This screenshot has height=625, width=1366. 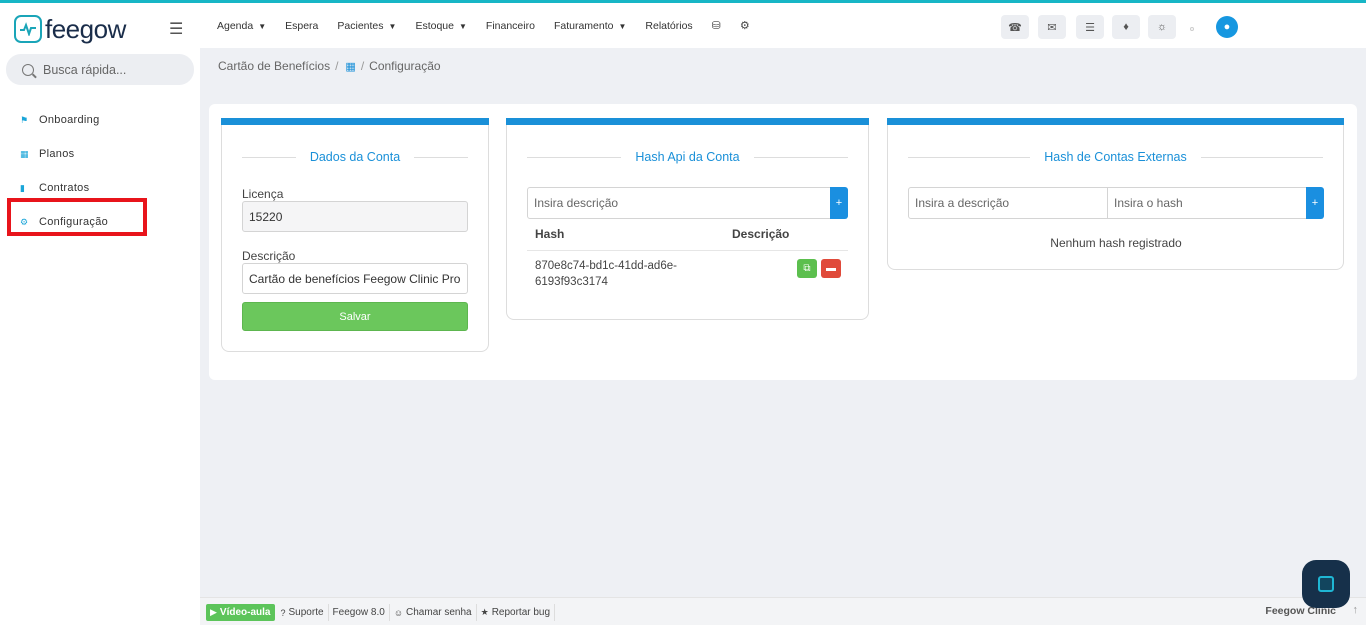 I want to click on sidebar-item-onboarding: ⚑ Onboarding, so click(x=100, y=120).